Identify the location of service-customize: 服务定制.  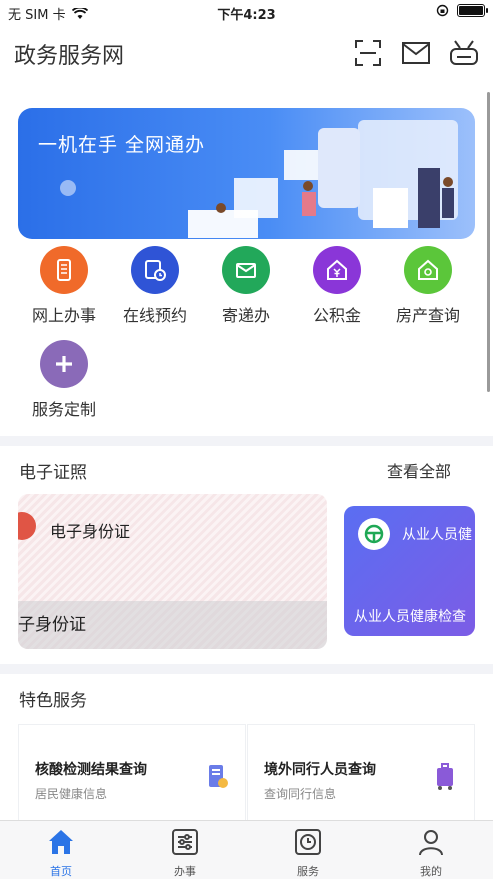
(64, 380).